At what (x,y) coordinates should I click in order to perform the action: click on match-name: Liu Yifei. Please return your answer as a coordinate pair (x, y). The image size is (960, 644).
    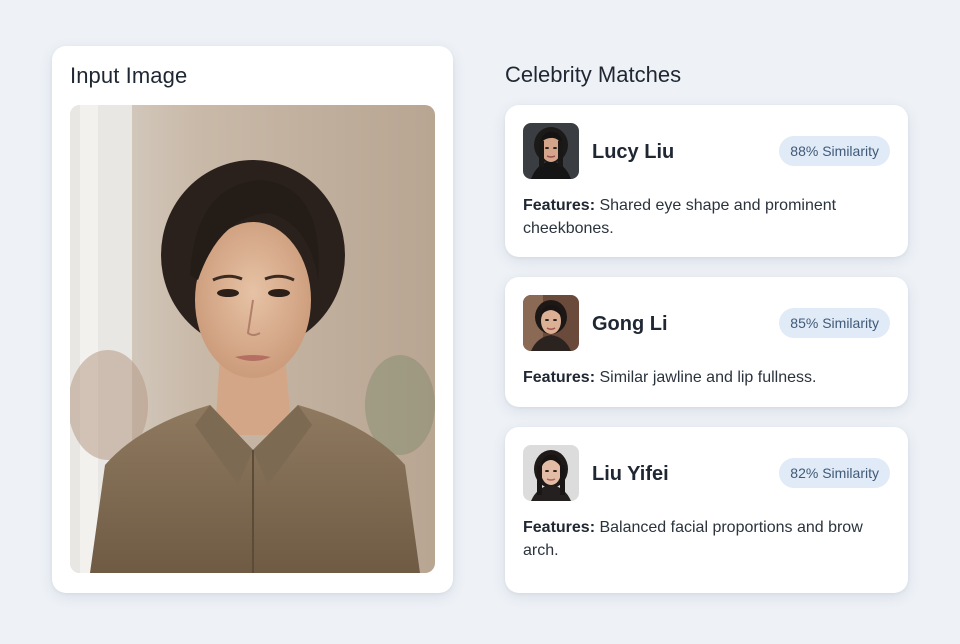
    Looking at the image, I should click on (630, 474).